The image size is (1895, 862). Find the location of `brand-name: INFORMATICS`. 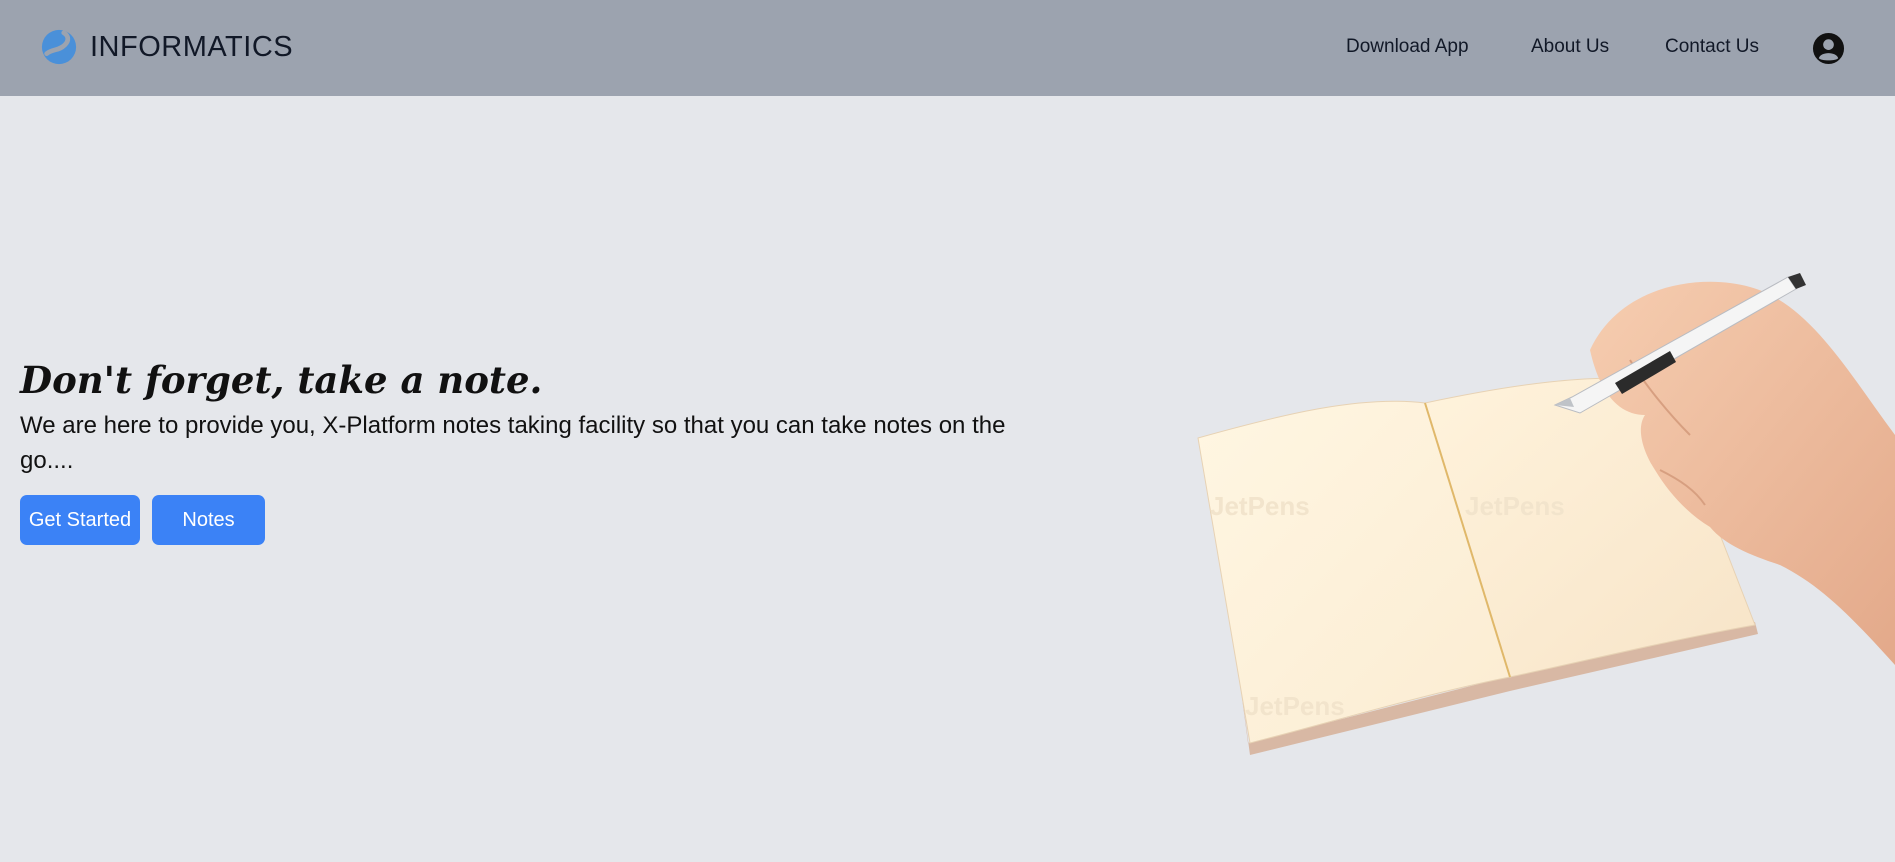

brand-name: INFORMATICS is located at coordinates (192, 46).